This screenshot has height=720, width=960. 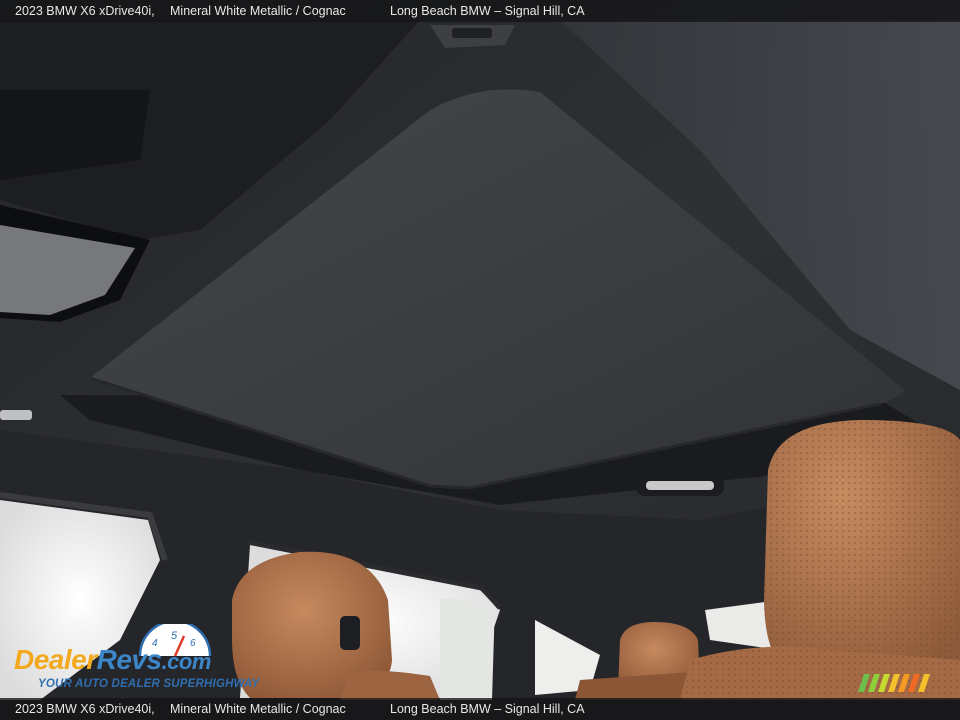 What do you see at coordinates (487, 709) in the screenshot?
I see `caption-dealer-bottom: Long Beach BMW – Signal Hill, CA` at bounding box center [487, 709].